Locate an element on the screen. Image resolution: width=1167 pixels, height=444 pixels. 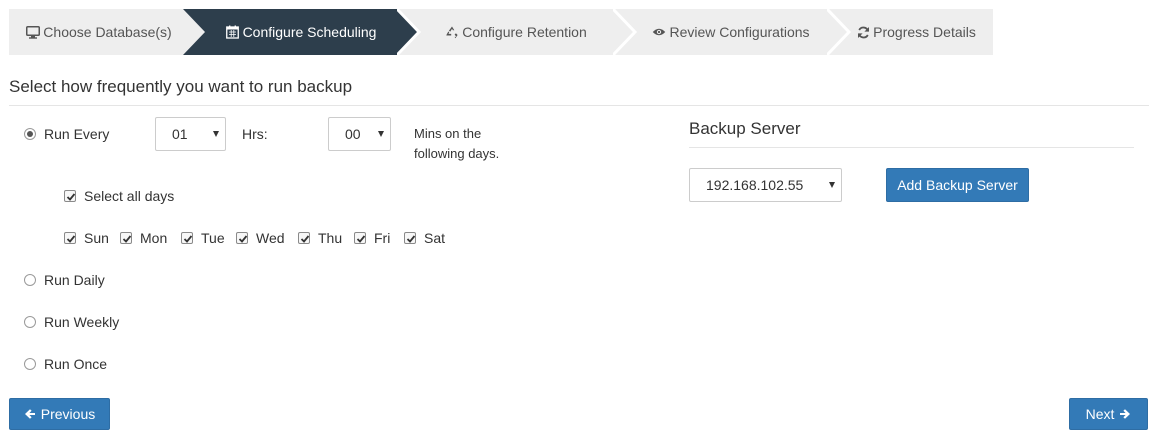
day-label-thu: Thu is located at coordinates (330, 238).